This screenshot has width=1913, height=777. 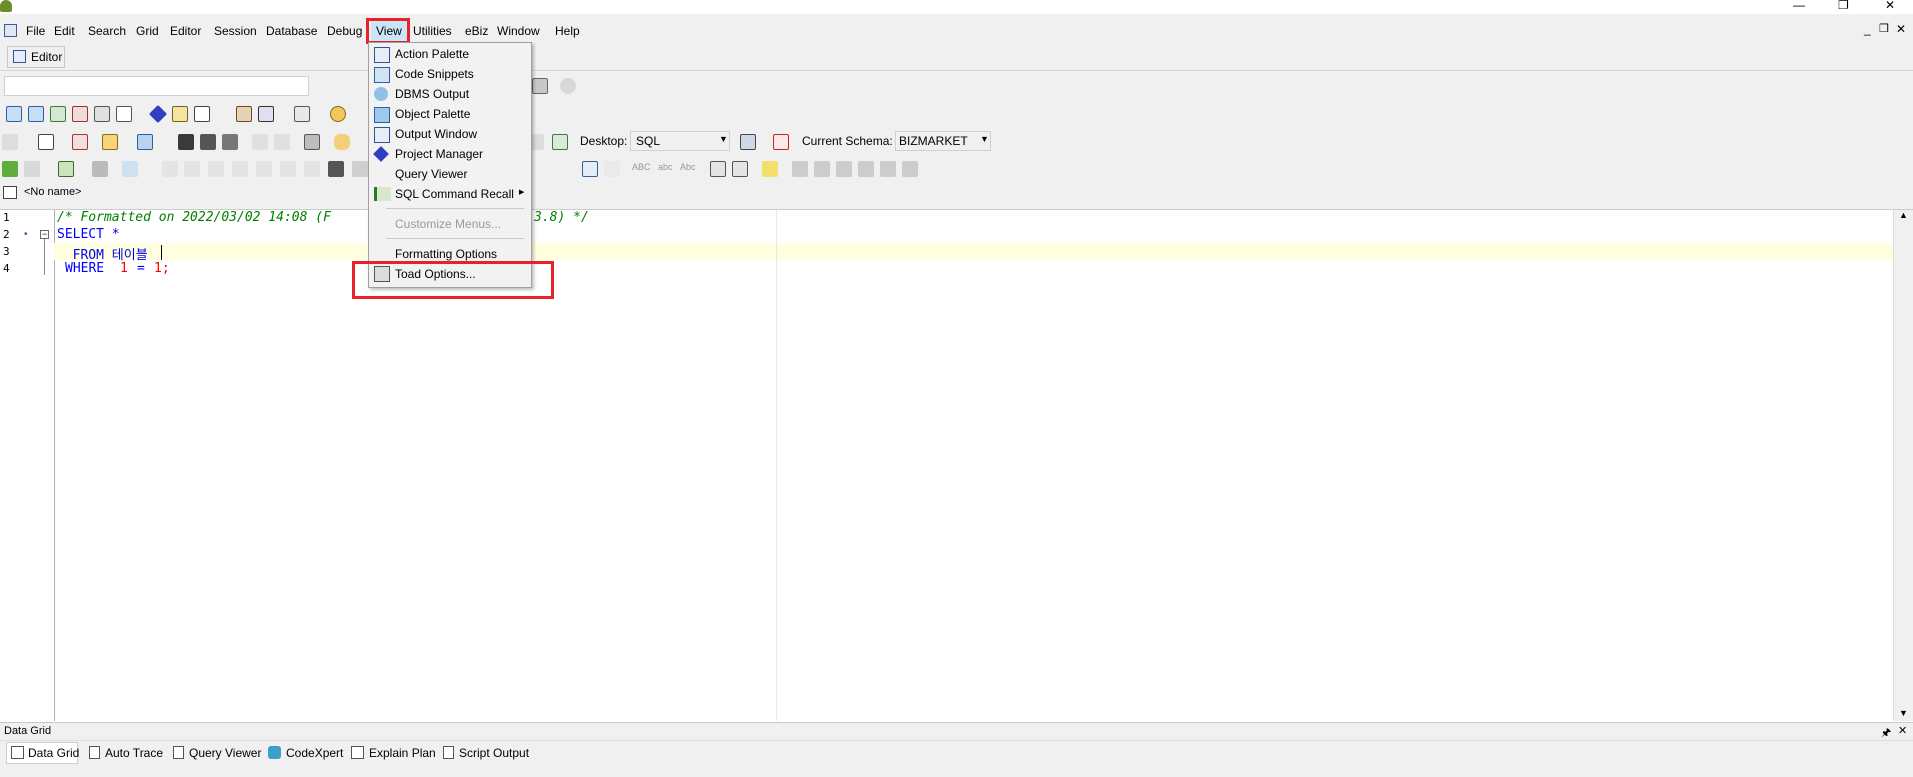 I want to click on step-icon, so click(x=58, y=114).